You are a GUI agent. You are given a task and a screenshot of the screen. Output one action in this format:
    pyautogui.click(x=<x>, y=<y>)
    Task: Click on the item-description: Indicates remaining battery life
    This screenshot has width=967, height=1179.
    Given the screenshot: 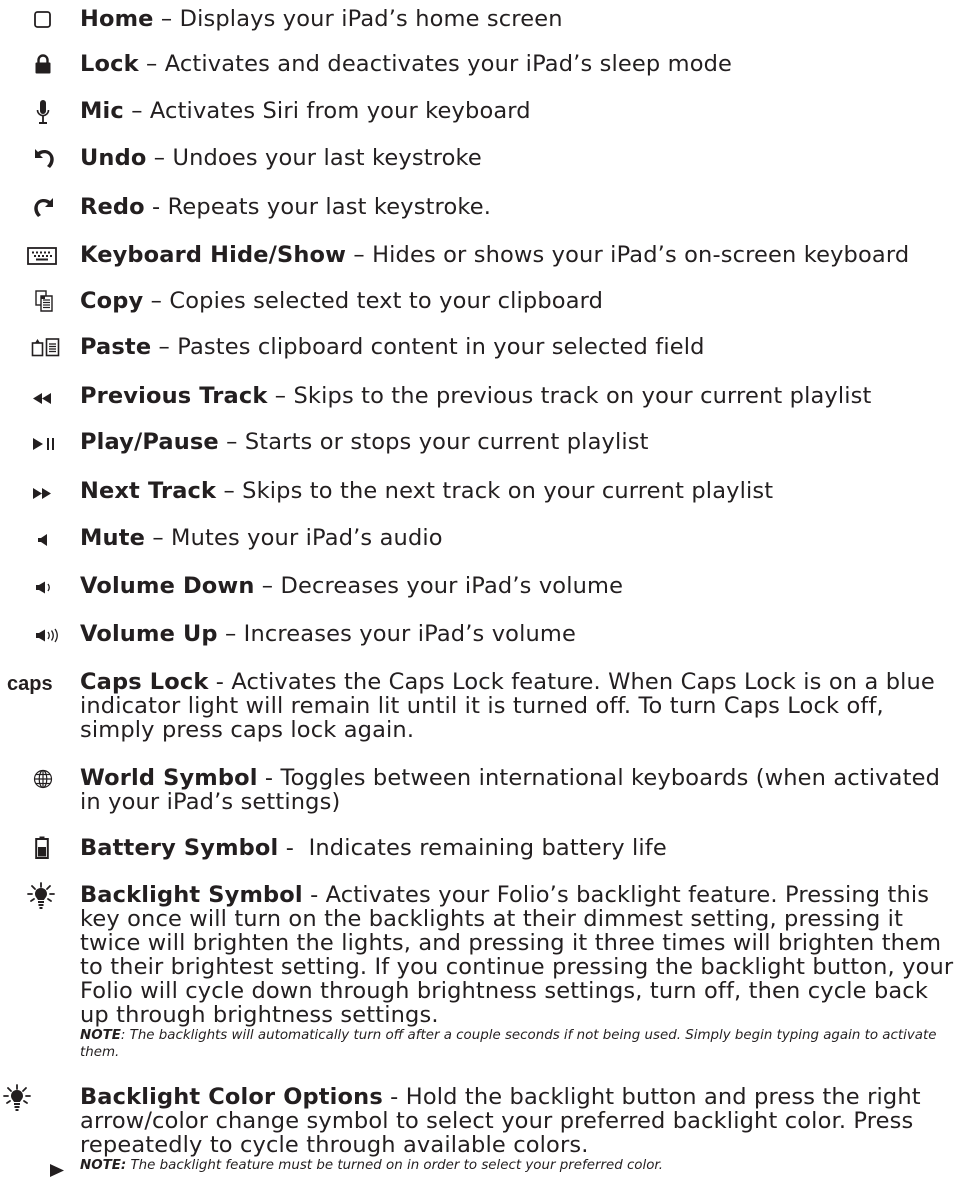 What is the action you would take?
    pyautogui.click(x=487, y=848)
    